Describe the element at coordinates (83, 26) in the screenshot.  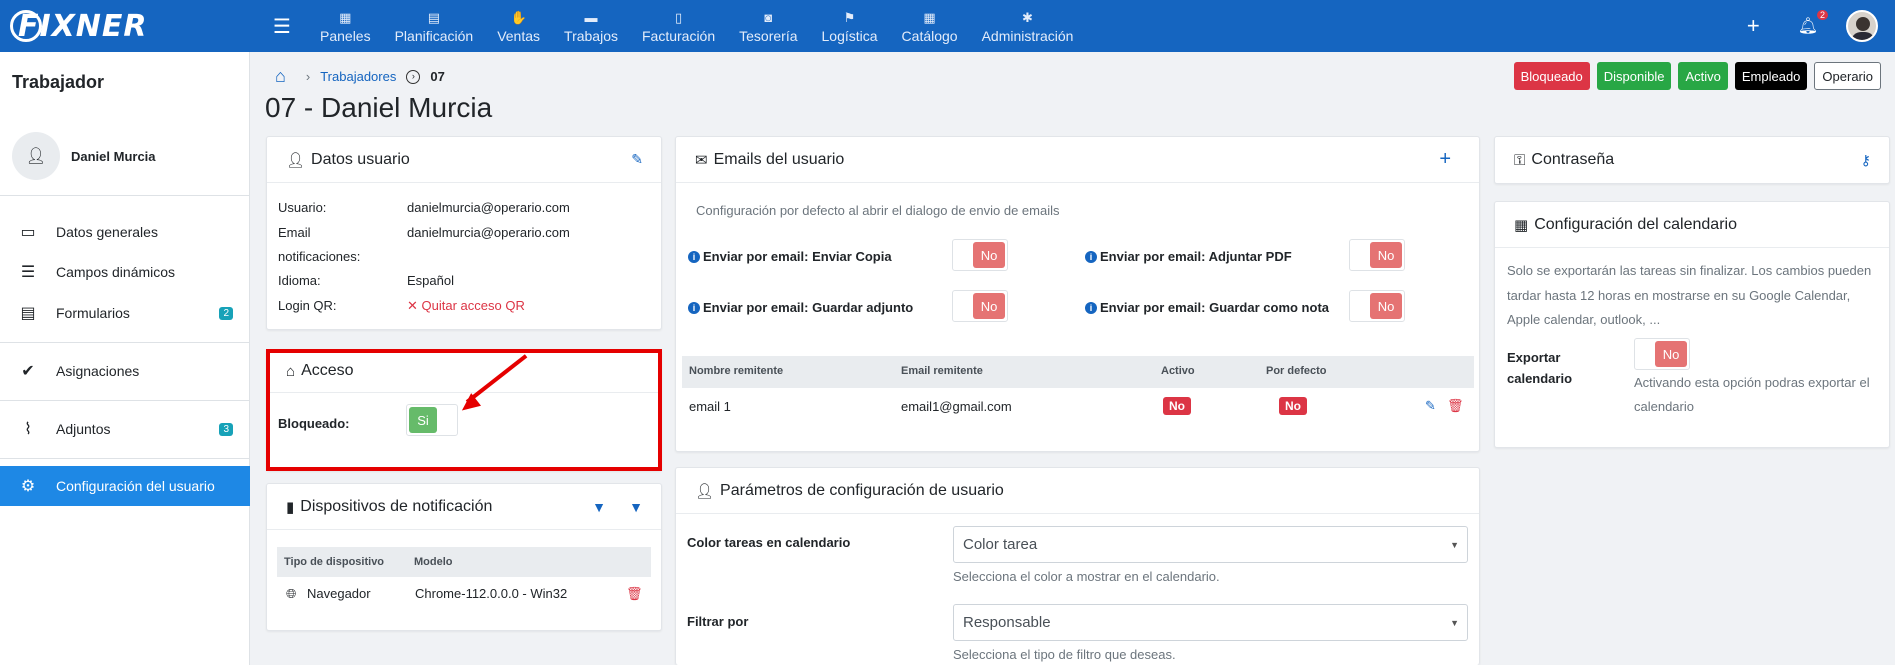
I see `logo-text: FIXNER` at that location.